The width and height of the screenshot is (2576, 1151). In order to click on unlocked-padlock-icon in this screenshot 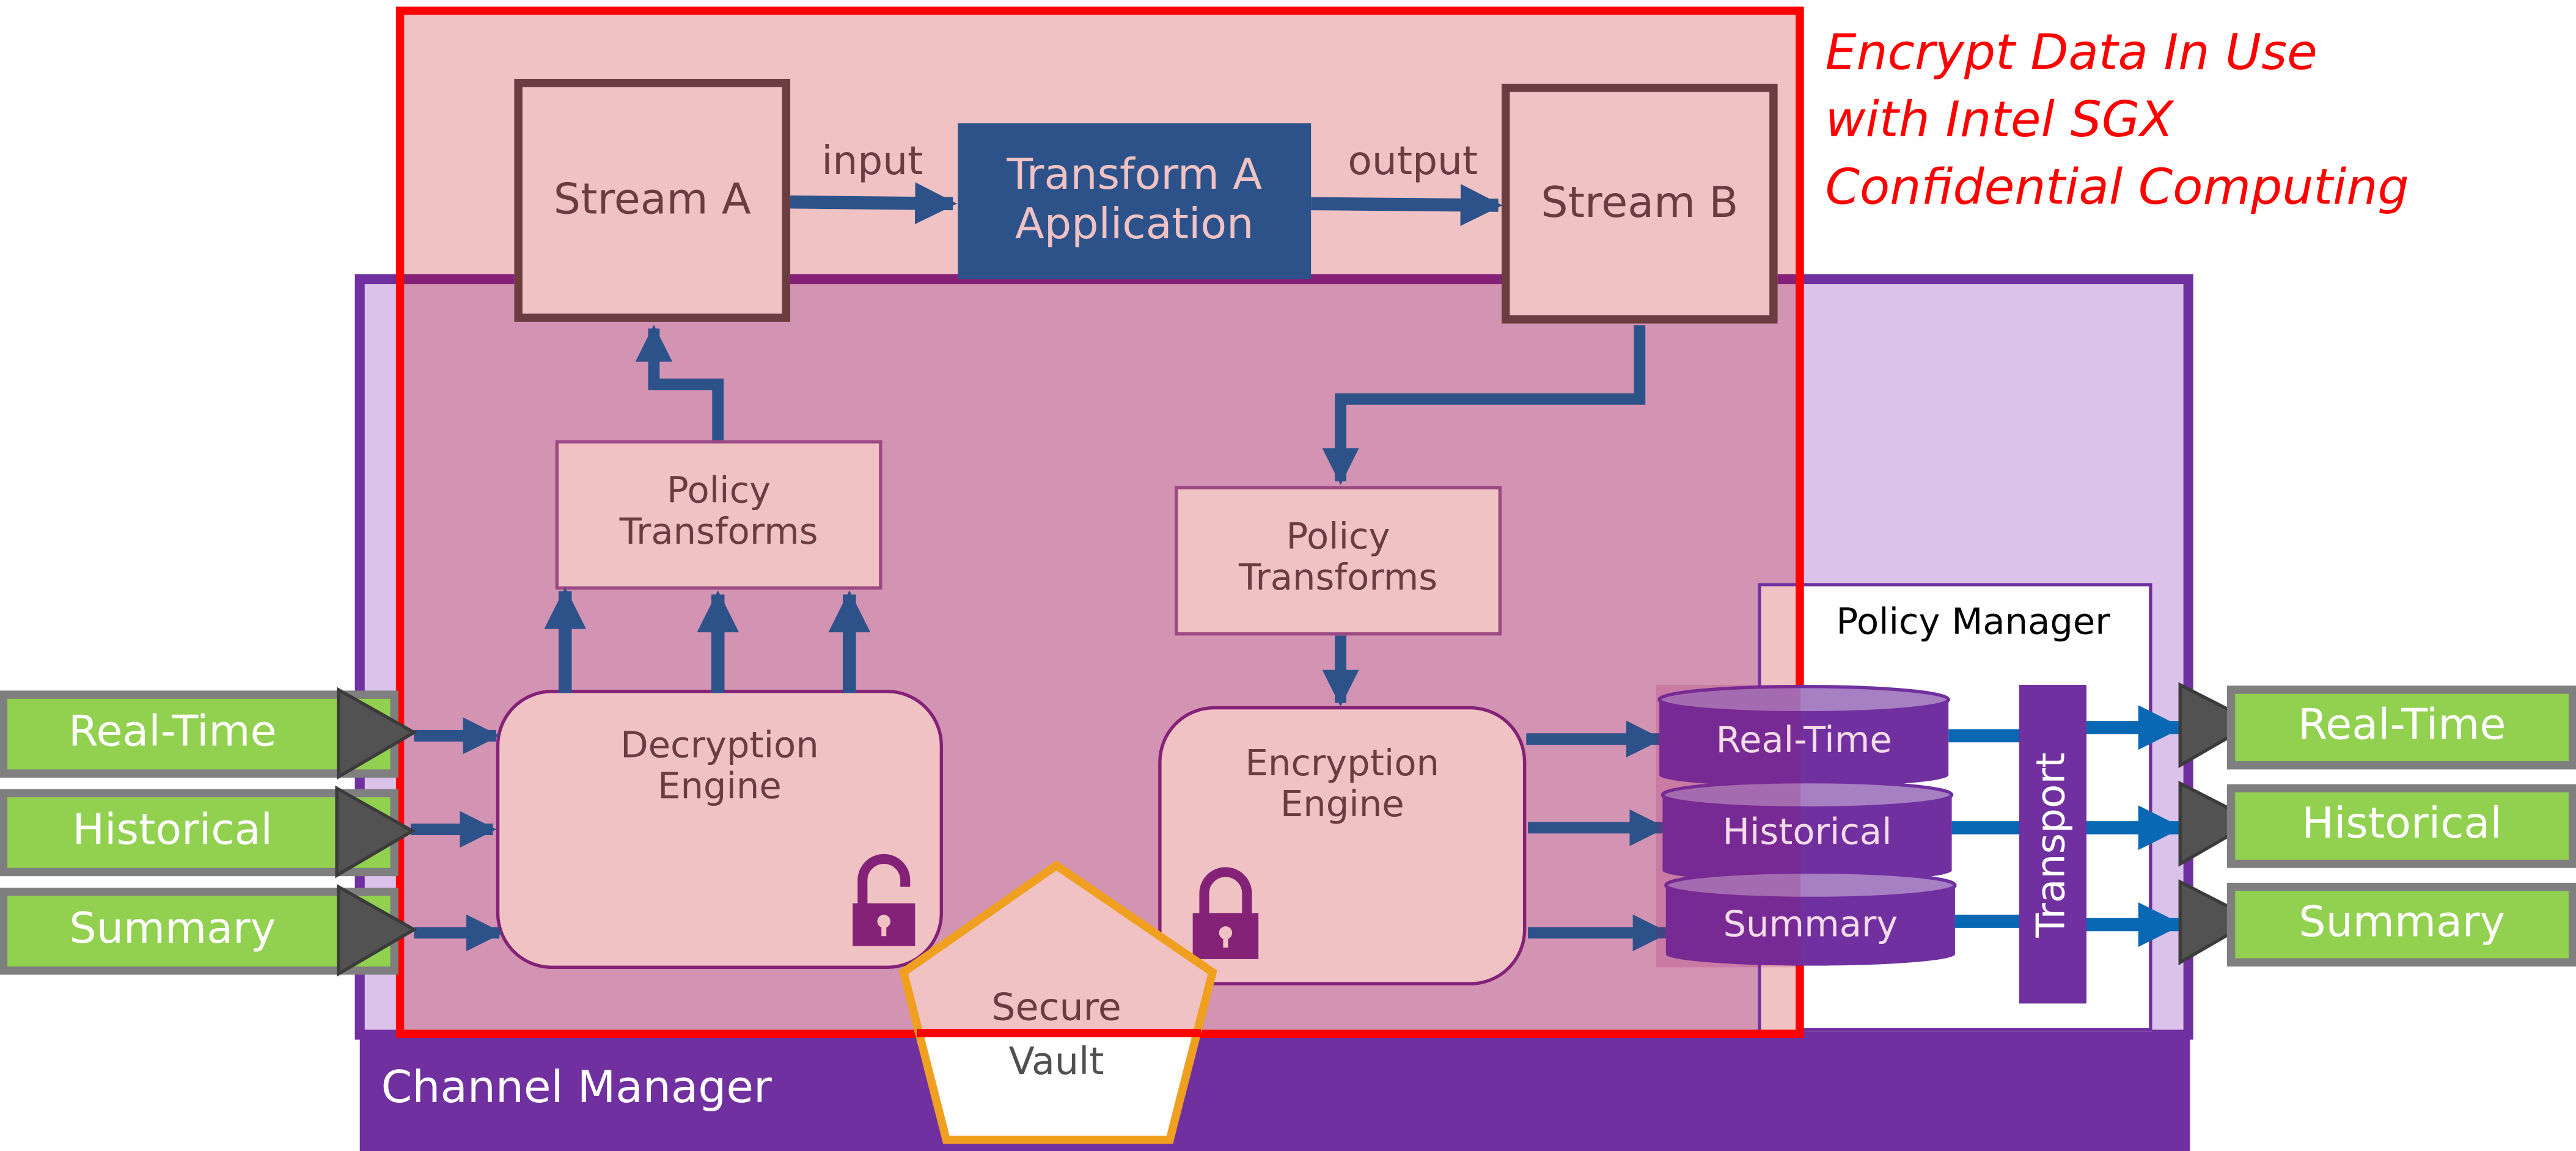, I will do `click(884, 899)`.